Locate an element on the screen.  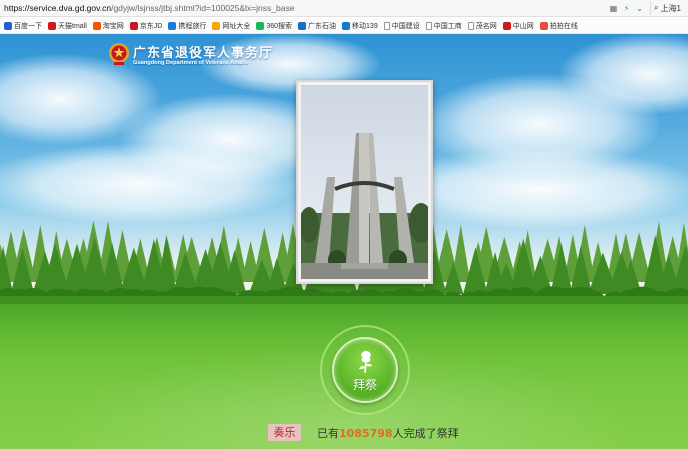
bookmark-item: 淘宝网 is located at coordinates (108, 26).